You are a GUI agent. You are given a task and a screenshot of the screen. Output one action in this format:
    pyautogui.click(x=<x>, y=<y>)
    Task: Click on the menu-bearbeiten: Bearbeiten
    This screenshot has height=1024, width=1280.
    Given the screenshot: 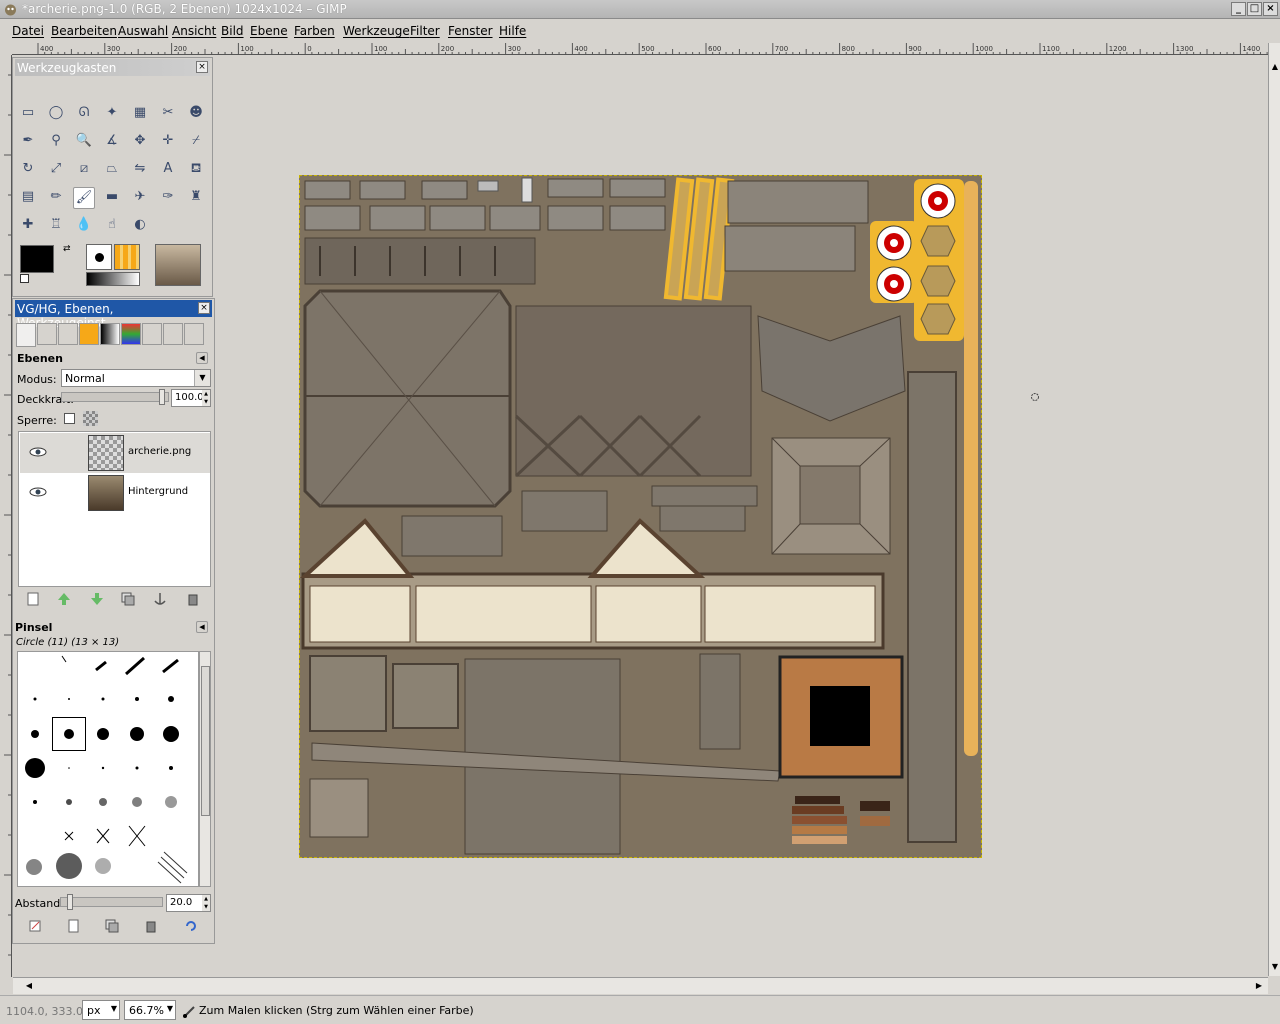 What is the action you would take?
    pyautogui.click(x=84, y=31)
    